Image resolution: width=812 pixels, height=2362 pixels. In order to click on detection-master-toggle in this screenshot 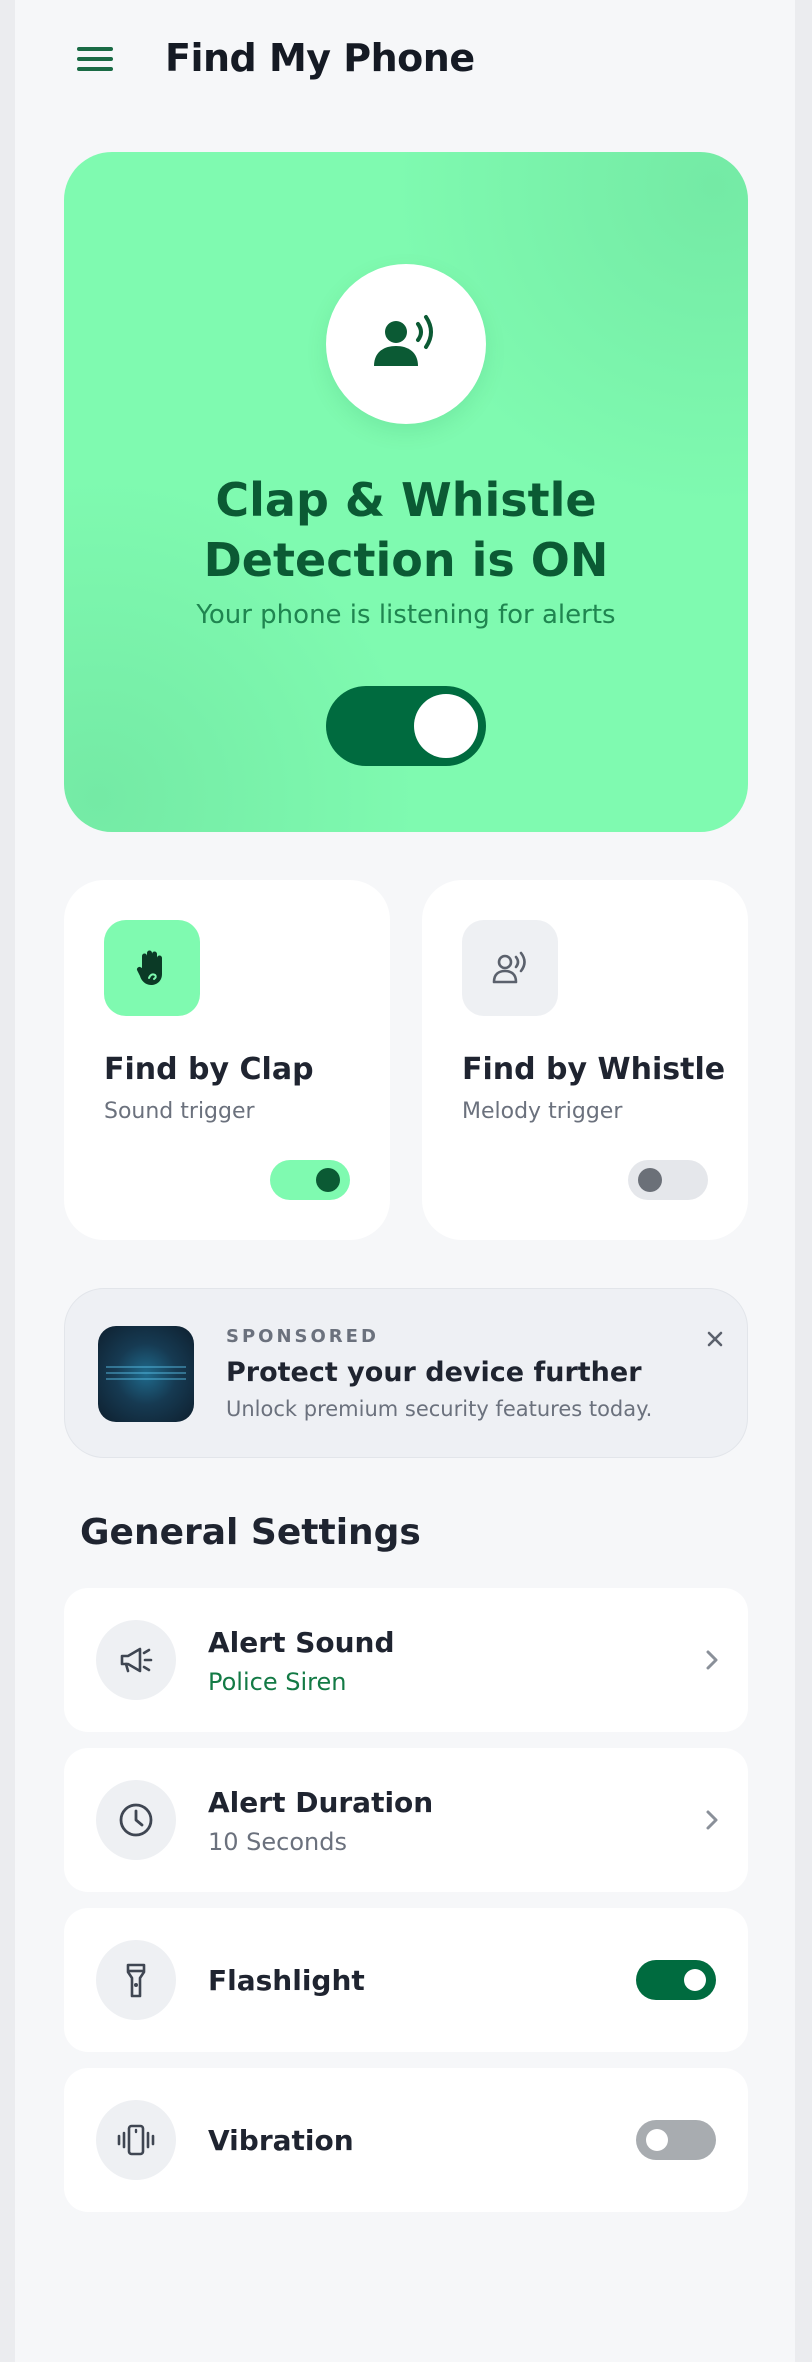, I will do `click(406, 726)`.